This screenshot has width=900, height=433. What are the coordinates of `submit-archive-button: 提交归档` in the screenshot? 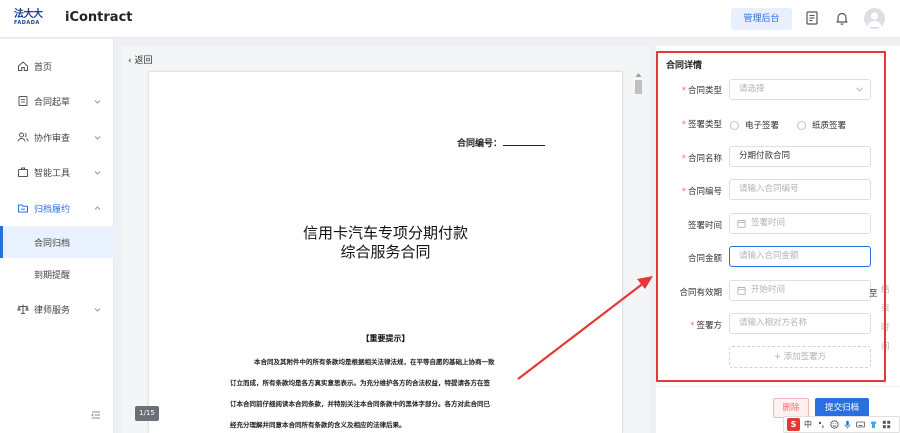 It's located at (842, 408).